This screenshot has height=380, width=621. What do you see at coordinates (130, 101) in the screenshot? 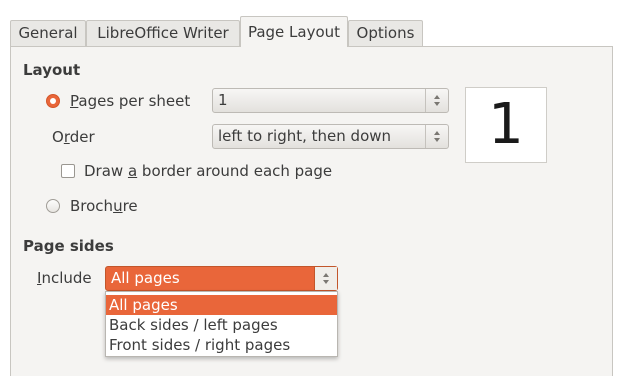
I see `pages-per-sheet-label: Pages per sheet` at bounding box center [130, 101].